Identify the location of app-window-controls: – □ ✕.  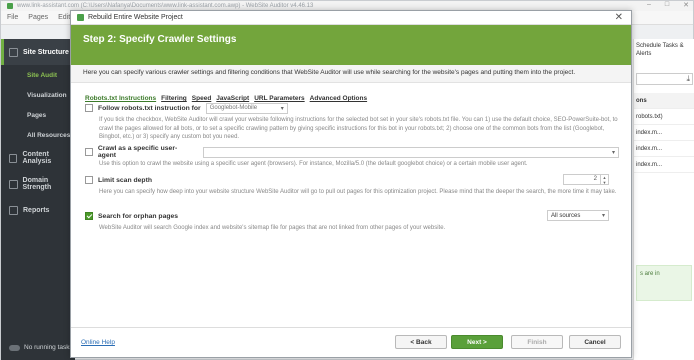
(668, 5).